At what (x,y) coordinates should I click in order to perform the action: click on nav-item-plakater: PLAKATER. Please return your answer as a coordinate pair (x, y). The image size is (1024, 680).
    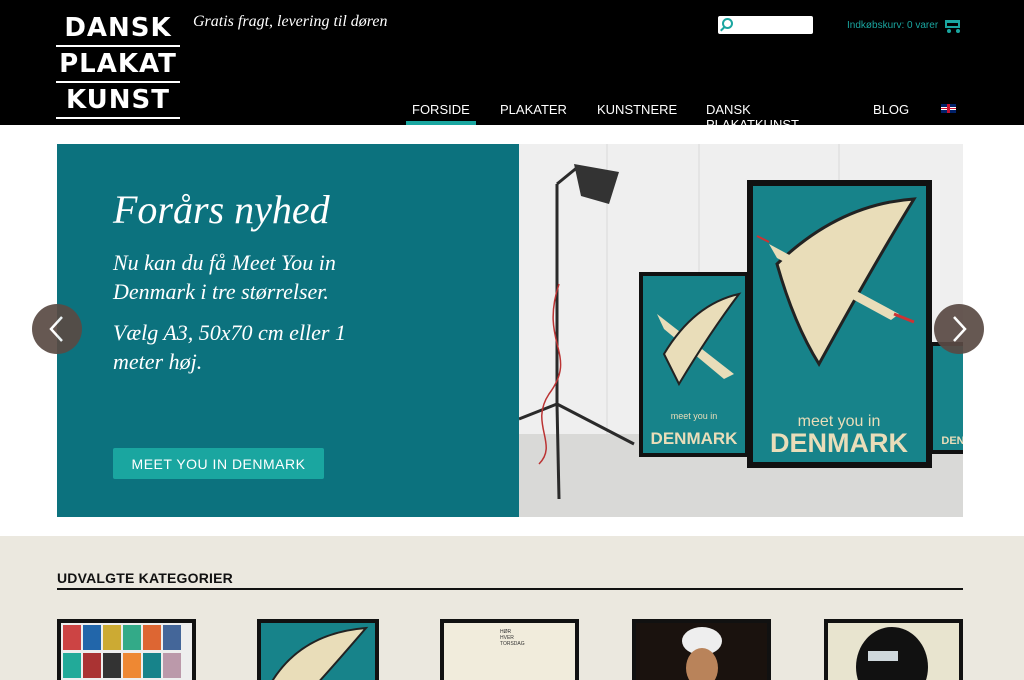
    Looking at the image, I should click on (533, 110).